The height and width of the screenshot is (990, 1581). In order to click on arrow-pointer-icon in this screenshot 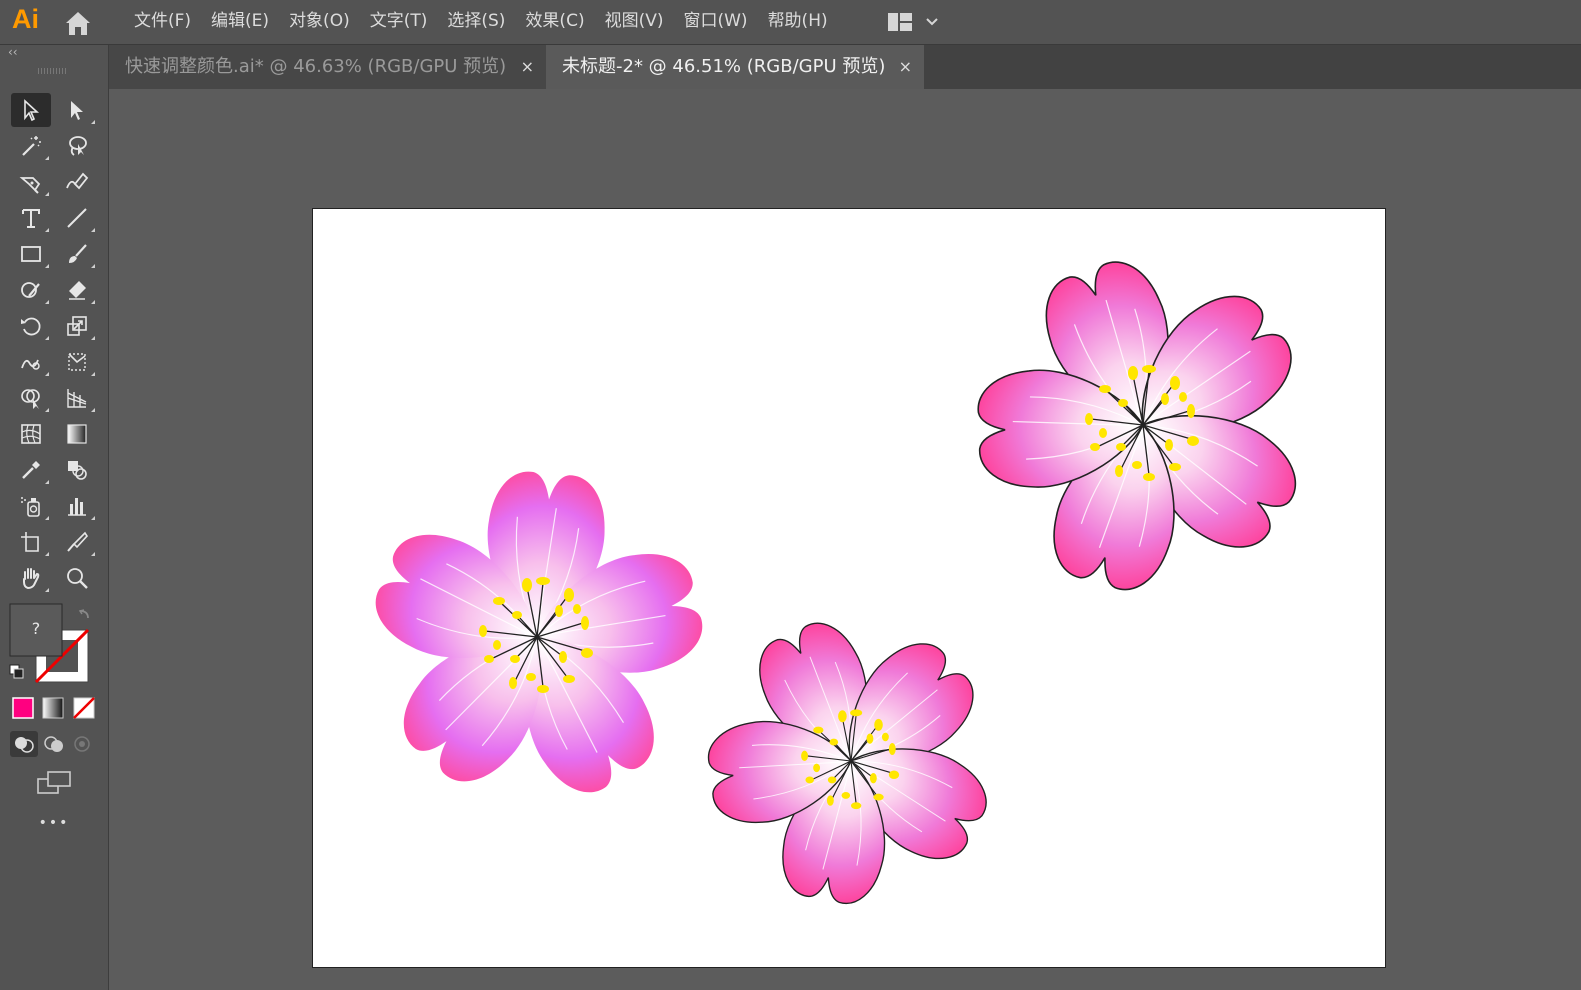, I will do `click(32, 110)`.